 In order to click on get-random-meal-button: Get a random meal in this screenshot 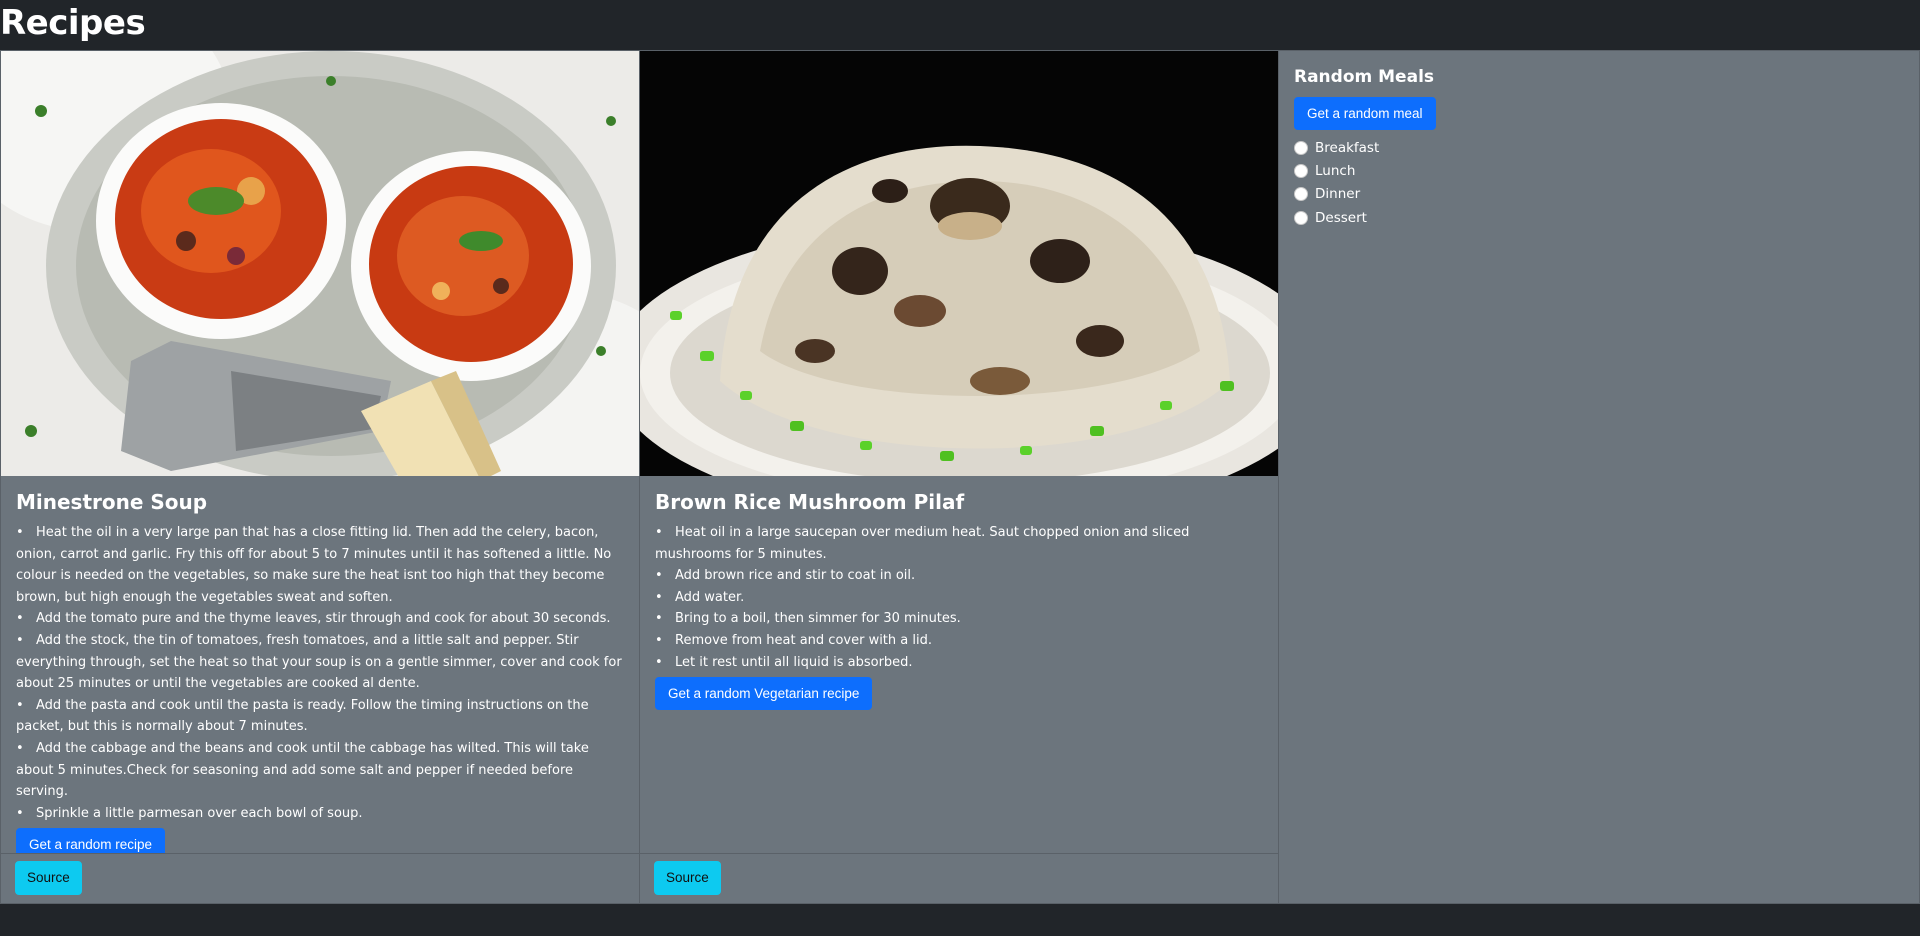, I will do `click(1365, 113)`.